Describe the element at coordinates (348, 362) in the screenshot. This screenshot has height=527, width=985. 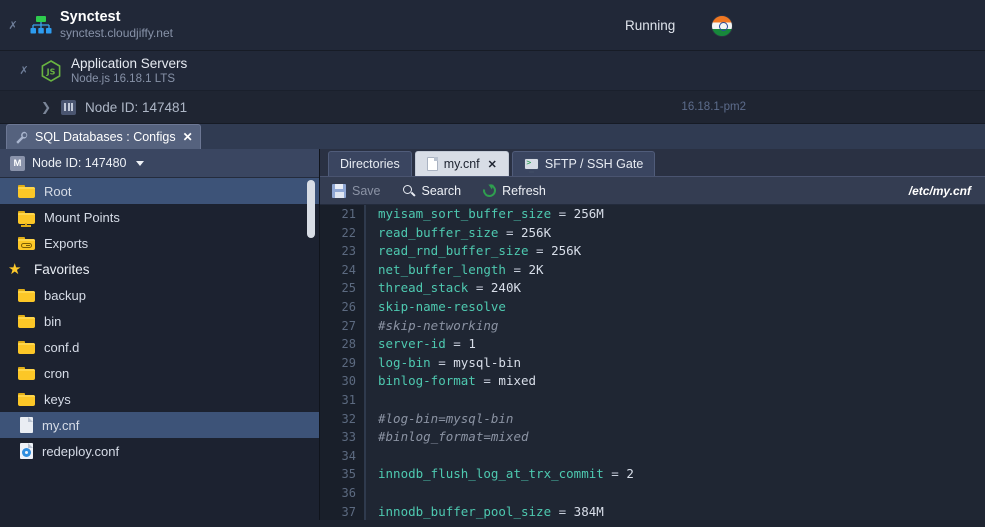
I see `line-number: 29` at that location.